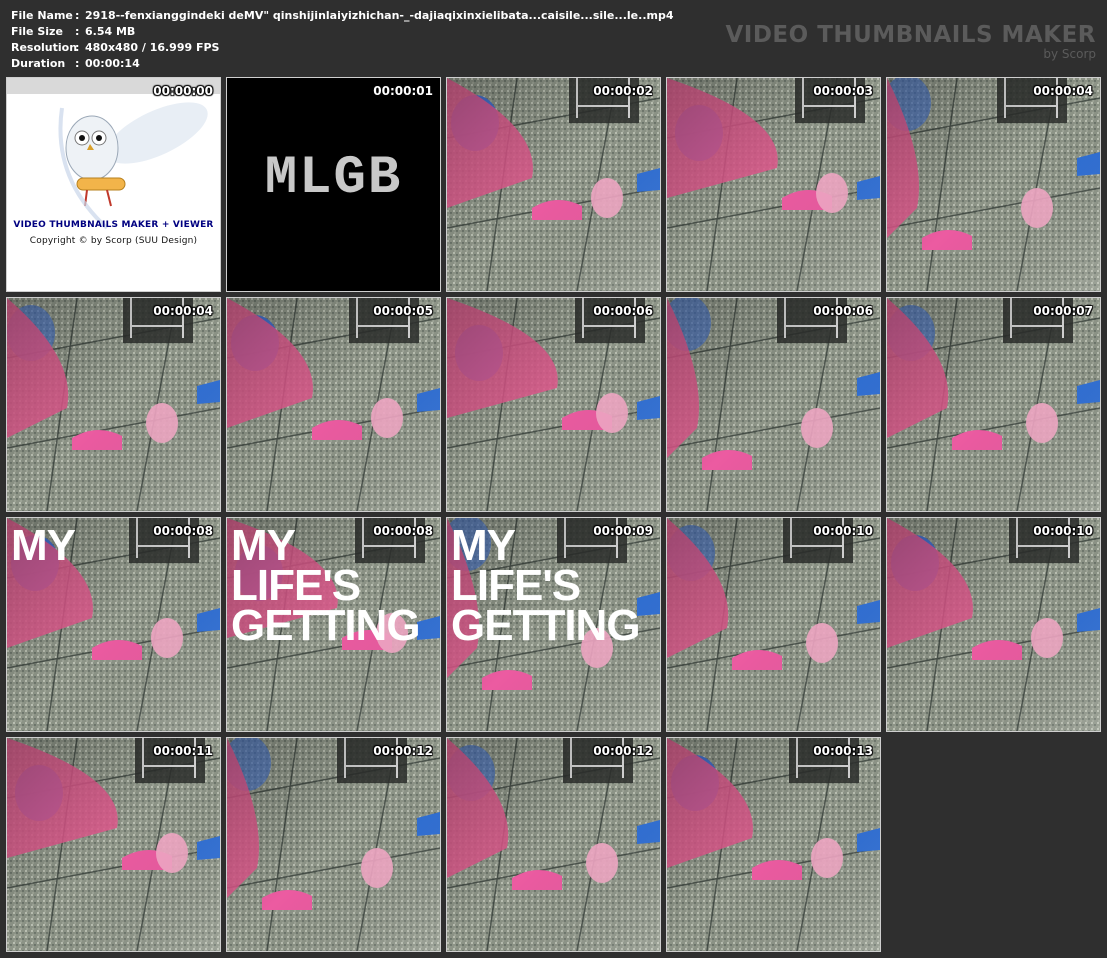 The width and height of the screenshot is (1107, 958). I want to click on file-size-row: File Size : 6.54 MB, so click(342, 32).